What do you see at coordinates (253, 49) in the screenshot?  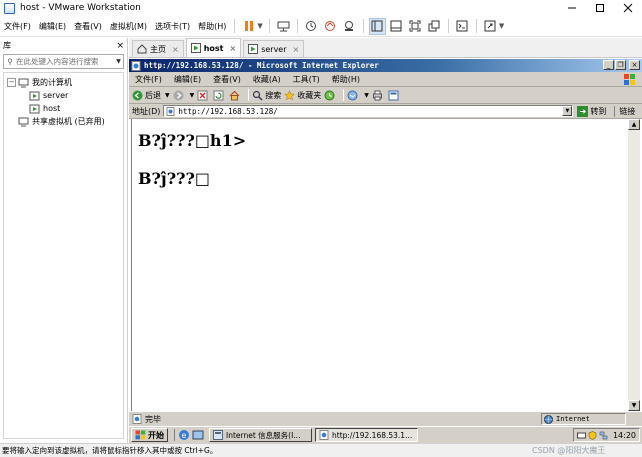 I see `vm-icon` at bounding box center [253, 49].